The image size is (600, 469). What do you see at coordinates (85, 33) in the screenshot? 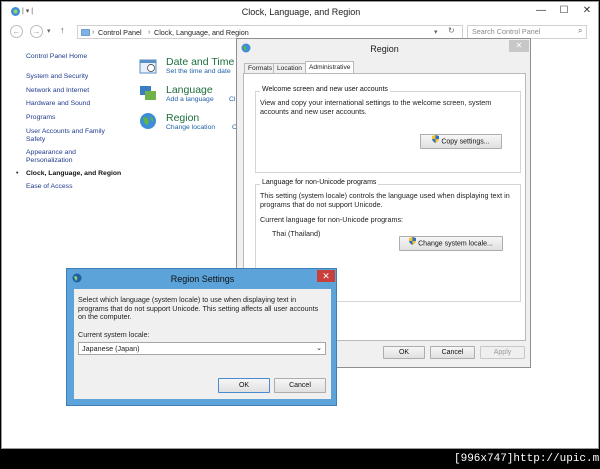
I see `control-panel-folder-icon` at bounding box center [85, 33].